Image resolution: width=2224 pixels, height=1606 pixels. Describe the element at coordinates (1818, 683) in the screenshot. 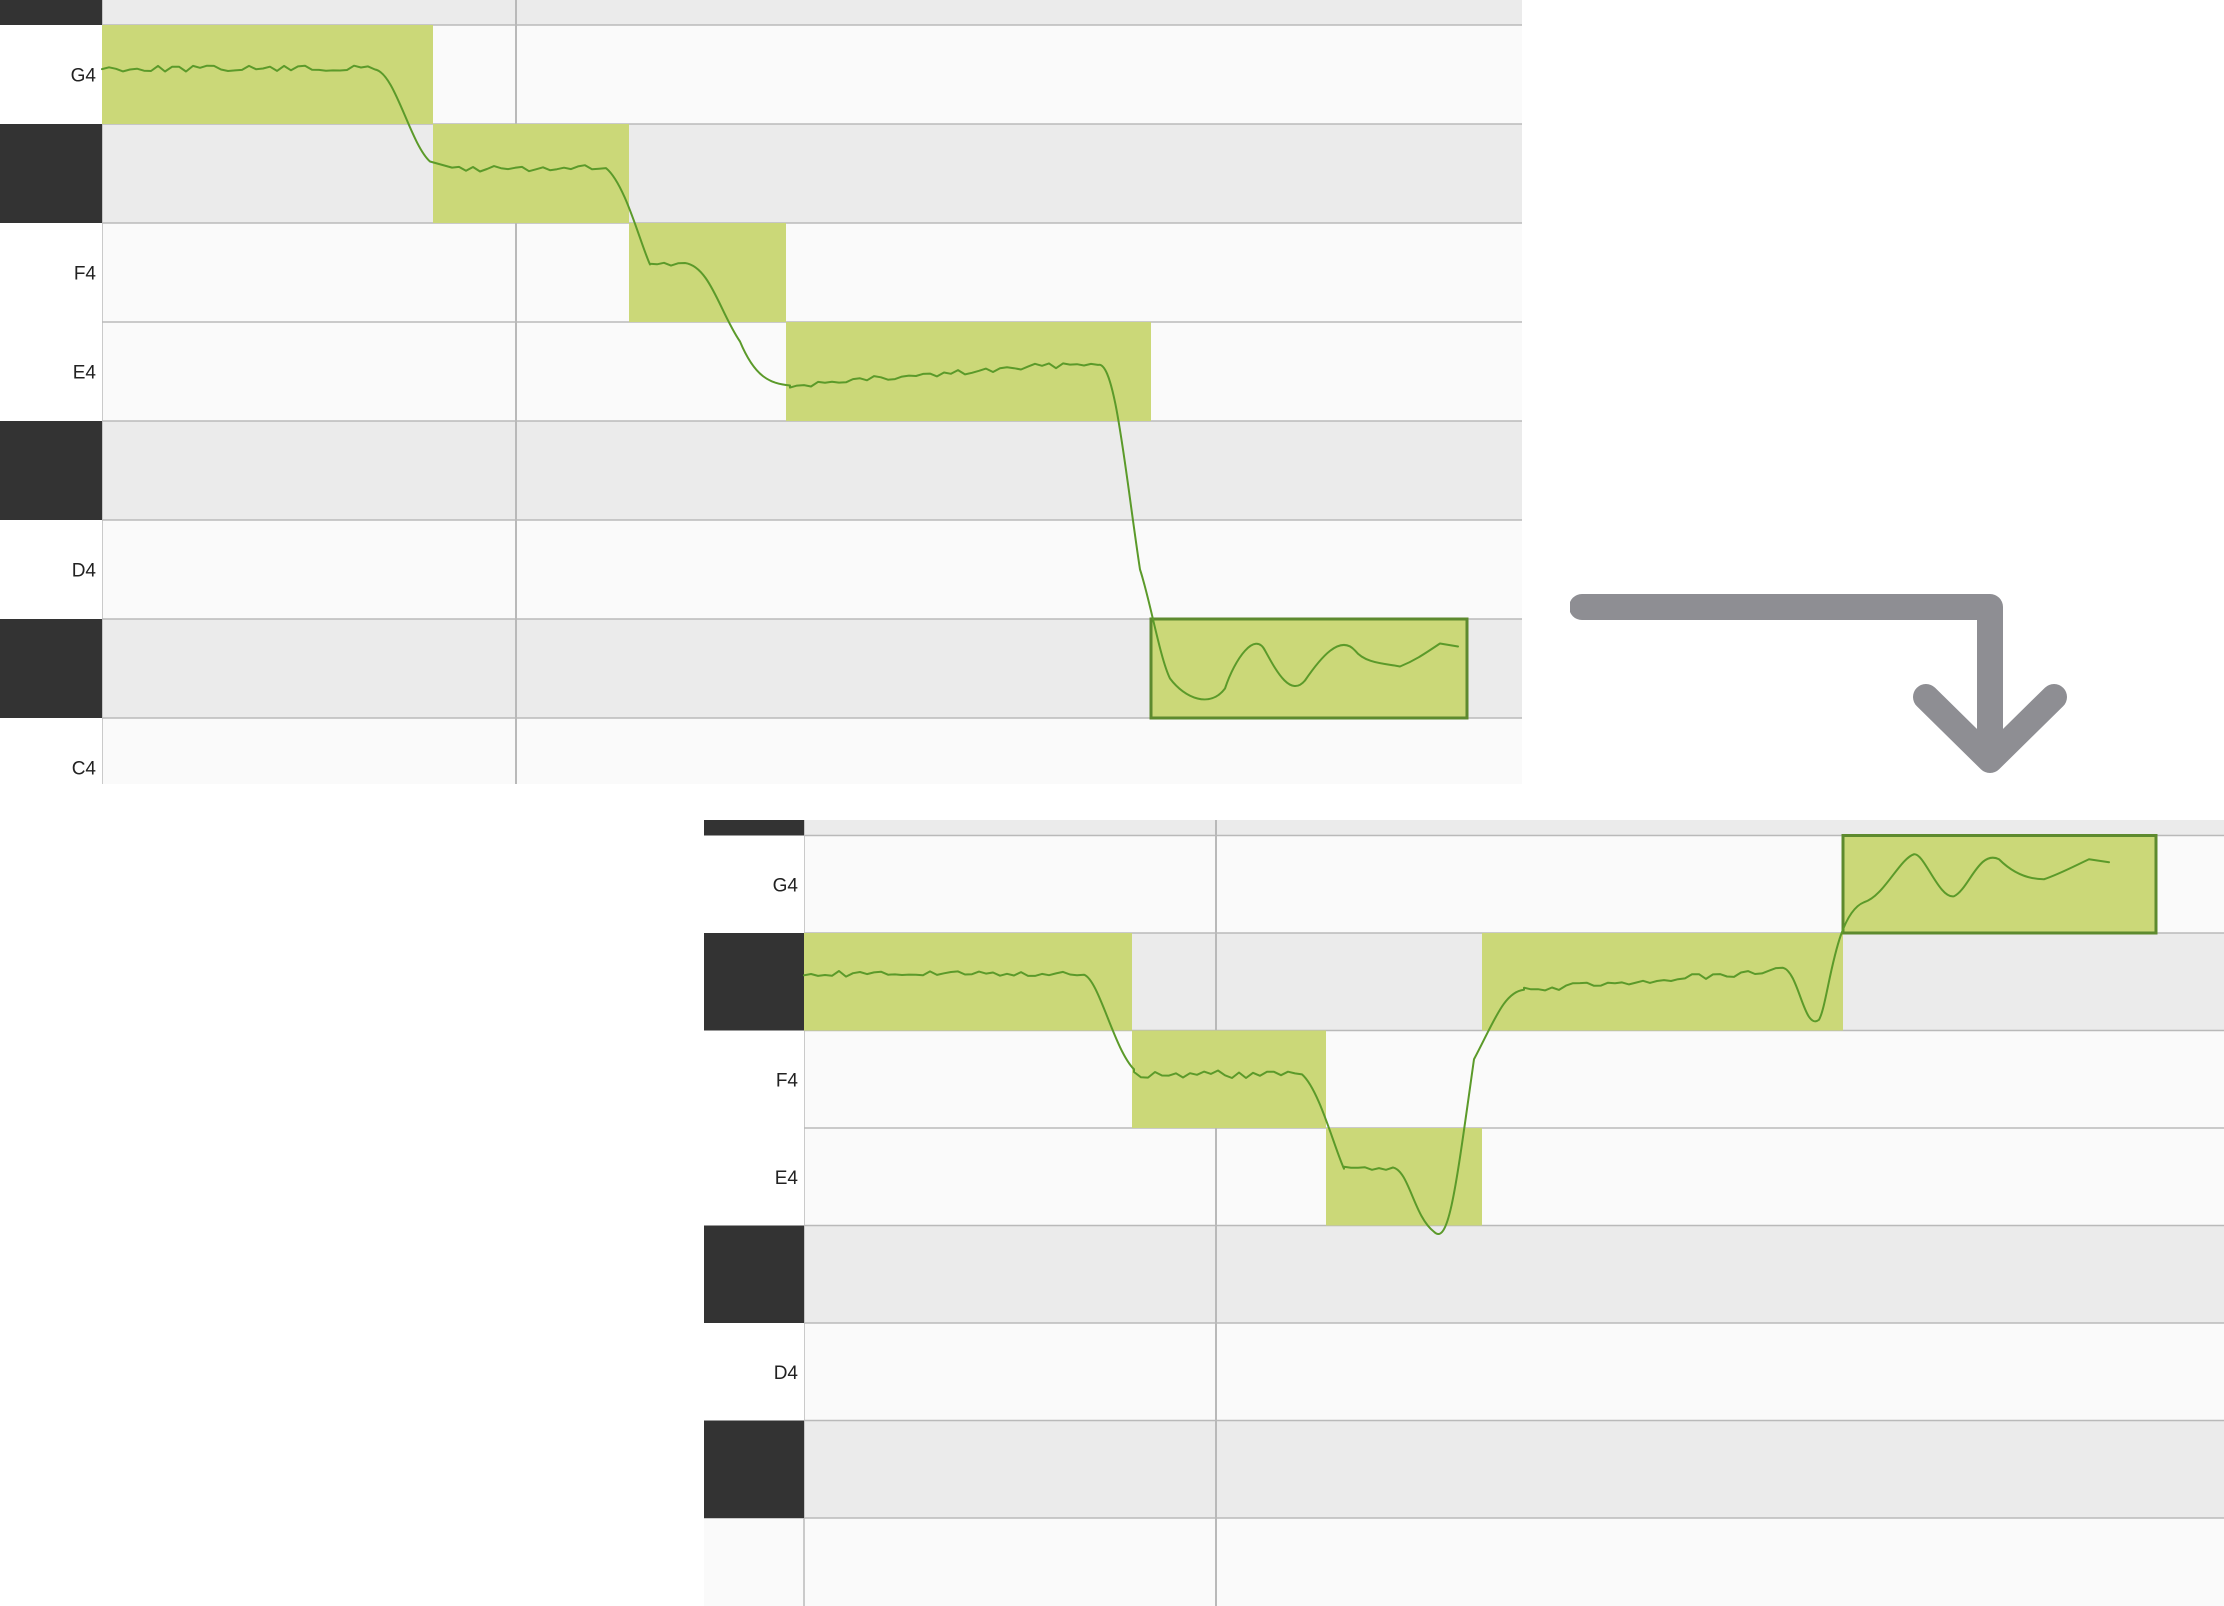

I see `bent-down-arrow-icon` at that location.